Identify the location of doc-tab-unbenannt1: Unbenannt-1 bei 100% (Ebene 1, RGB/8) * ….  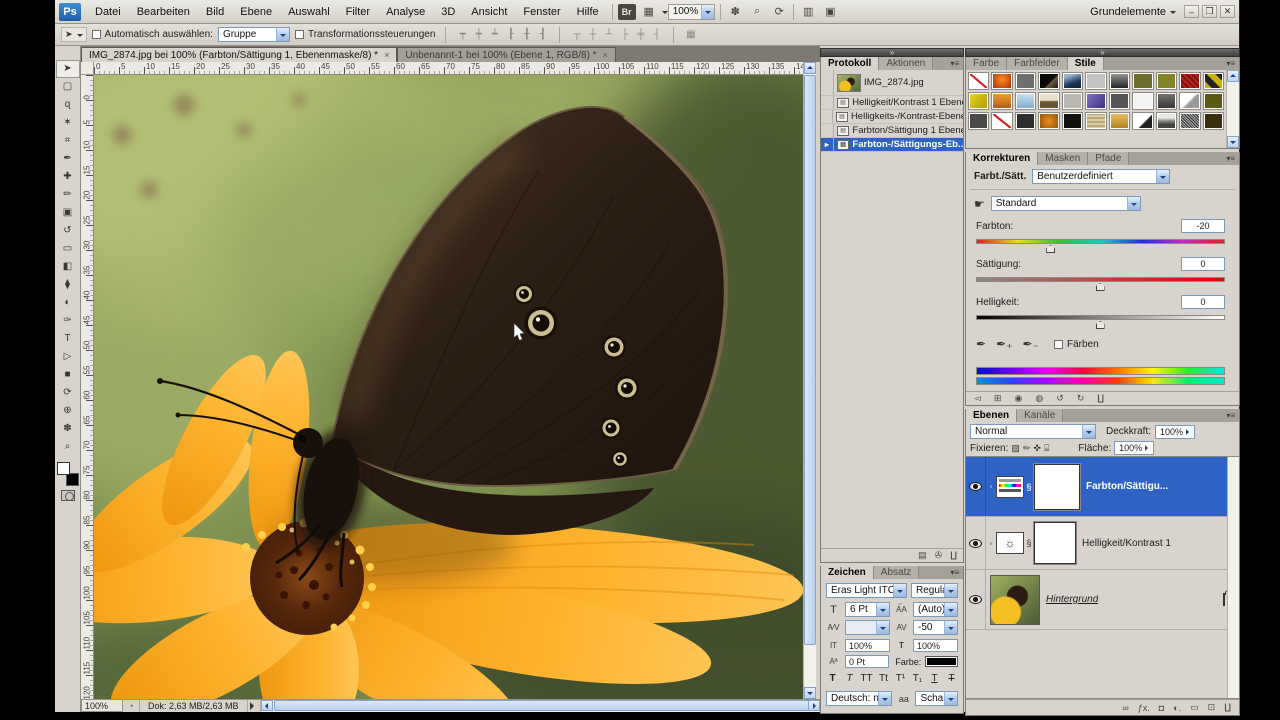
(506, 54).